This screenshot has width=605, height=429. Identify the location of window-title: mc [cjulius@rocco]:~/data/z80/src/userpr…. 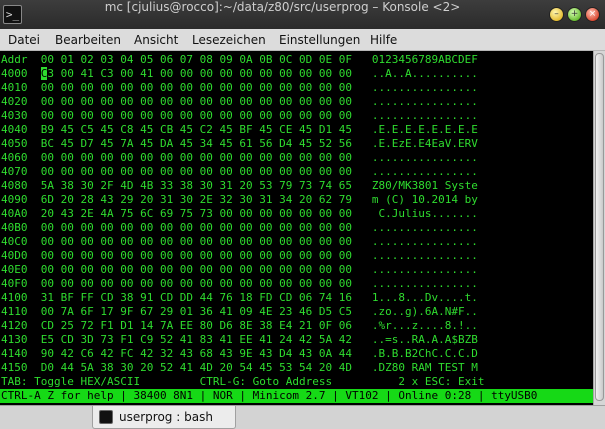
(282, 7).